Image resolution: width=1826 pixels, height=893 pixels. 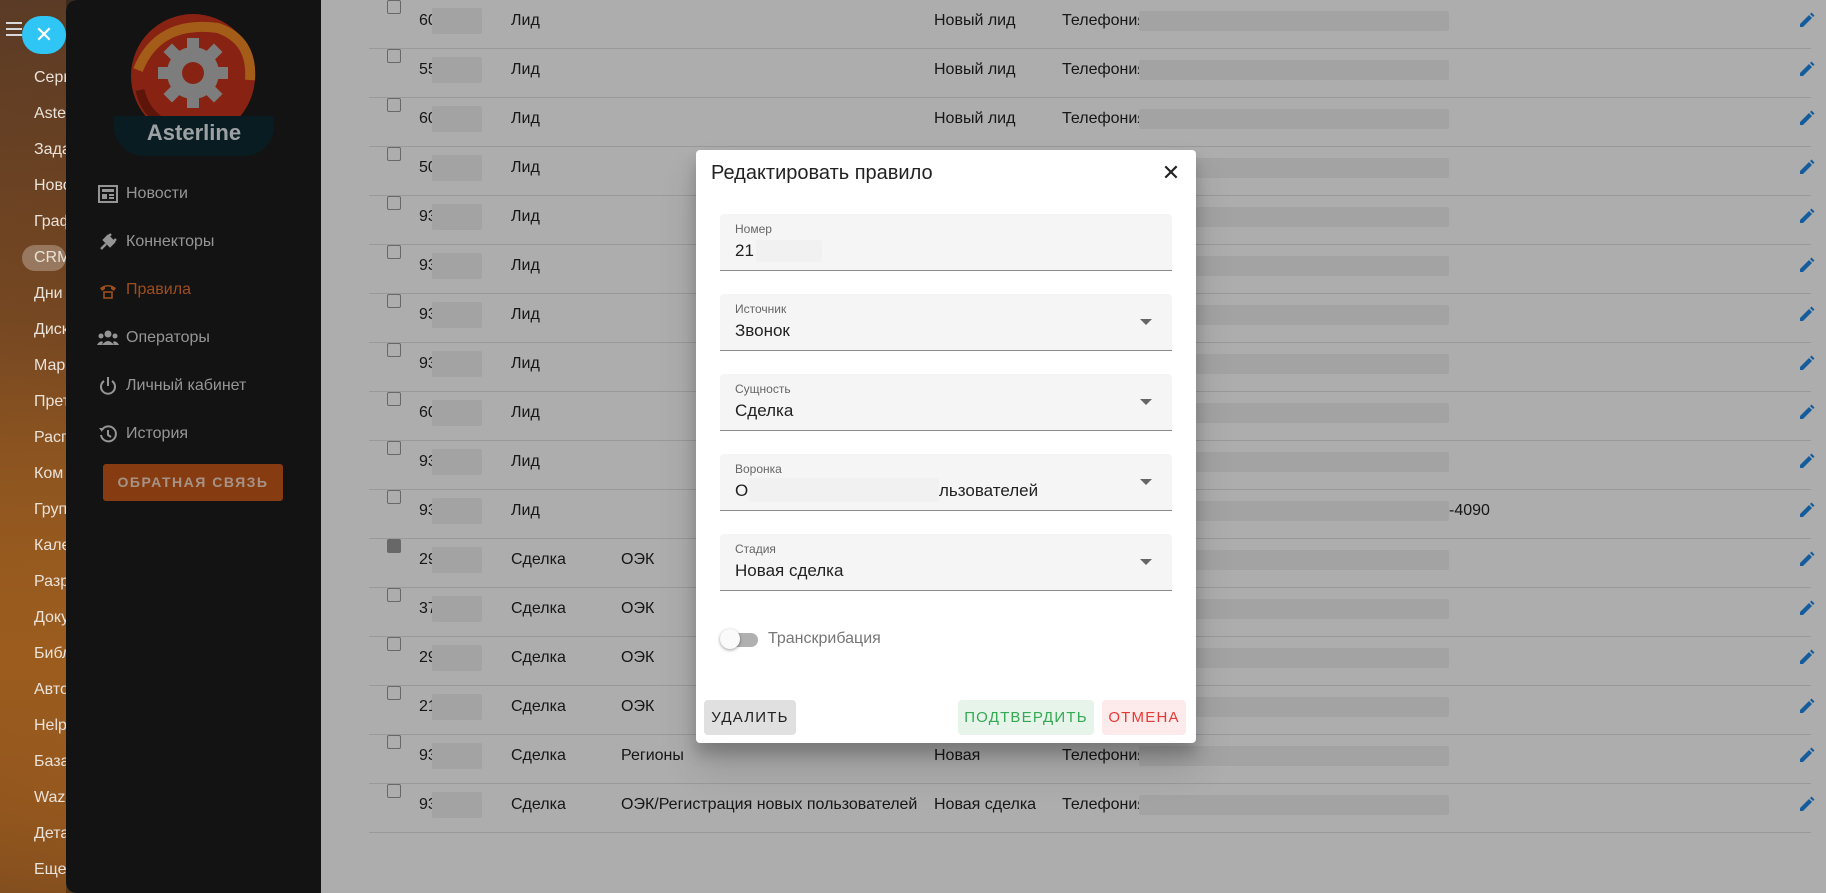 I want to click on close-icon: ✕, so click(x=1171, y=173).